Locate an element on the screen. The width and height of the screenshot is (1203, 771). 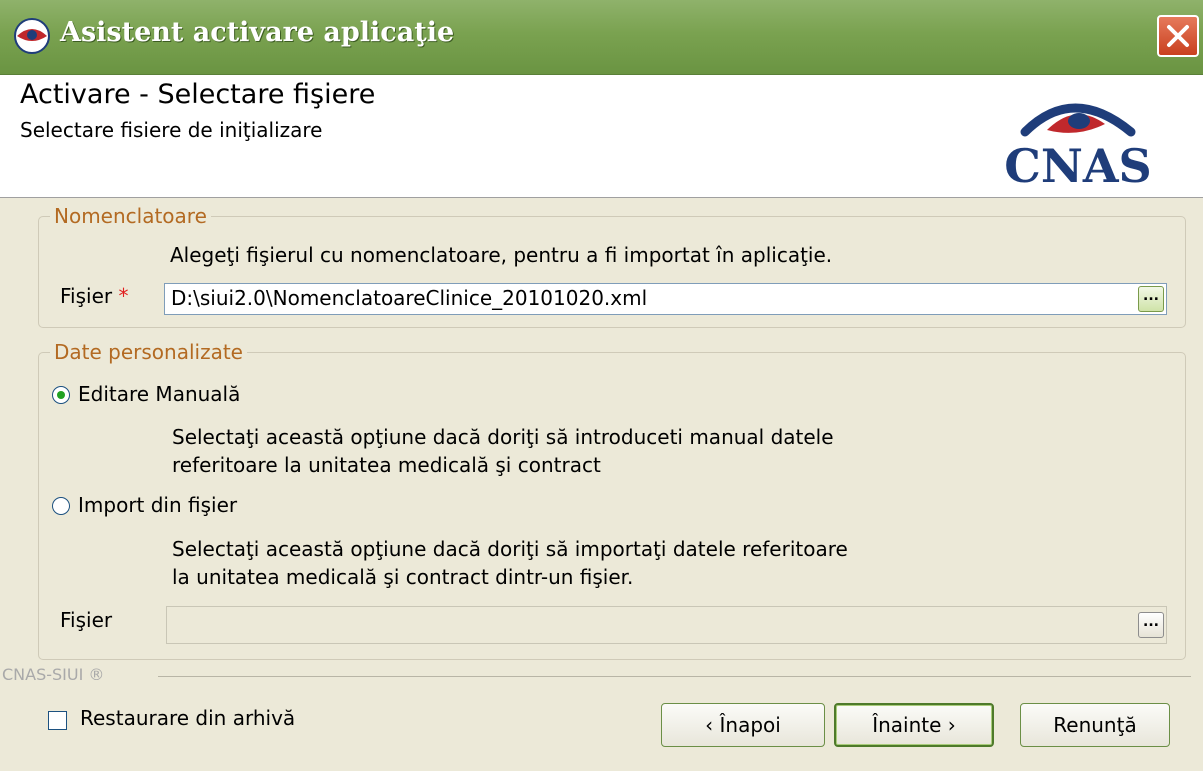
cnas-logo: CNAS is located at coordinates (1078, 146).